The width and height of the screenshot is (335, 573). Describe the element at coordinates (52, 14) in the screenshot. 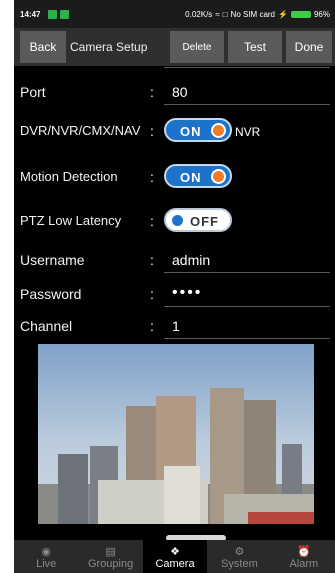

I see `notification-icon` at that location.